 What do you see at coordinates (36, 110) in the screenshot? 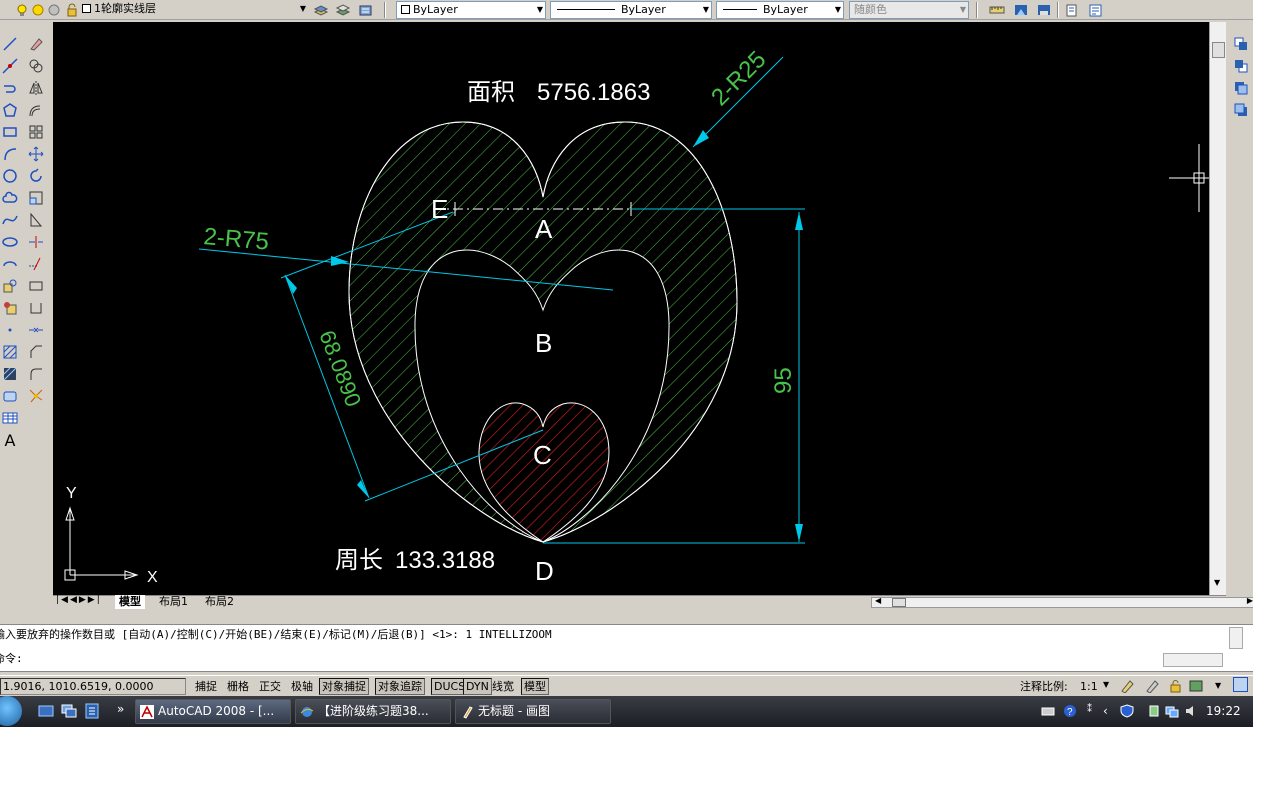
I see `offset-icon` at bounding box center [36, 110].